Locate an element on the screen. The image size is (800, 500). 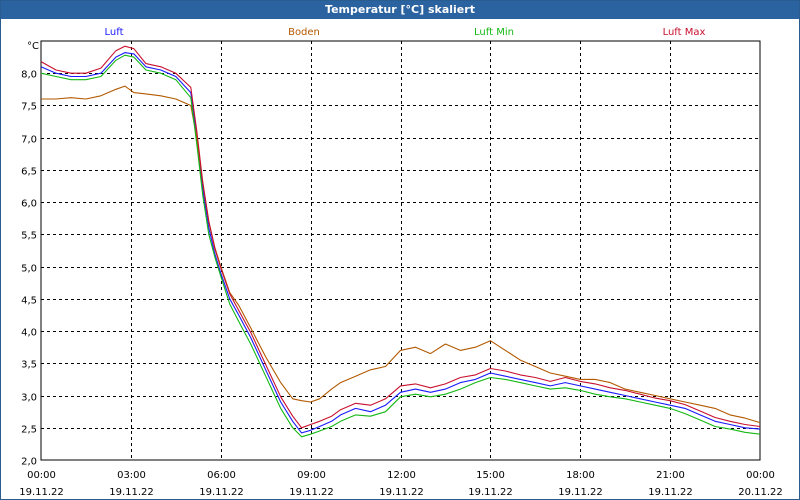
y-tick-label: 2,5 is located at coordinates (29, 430).